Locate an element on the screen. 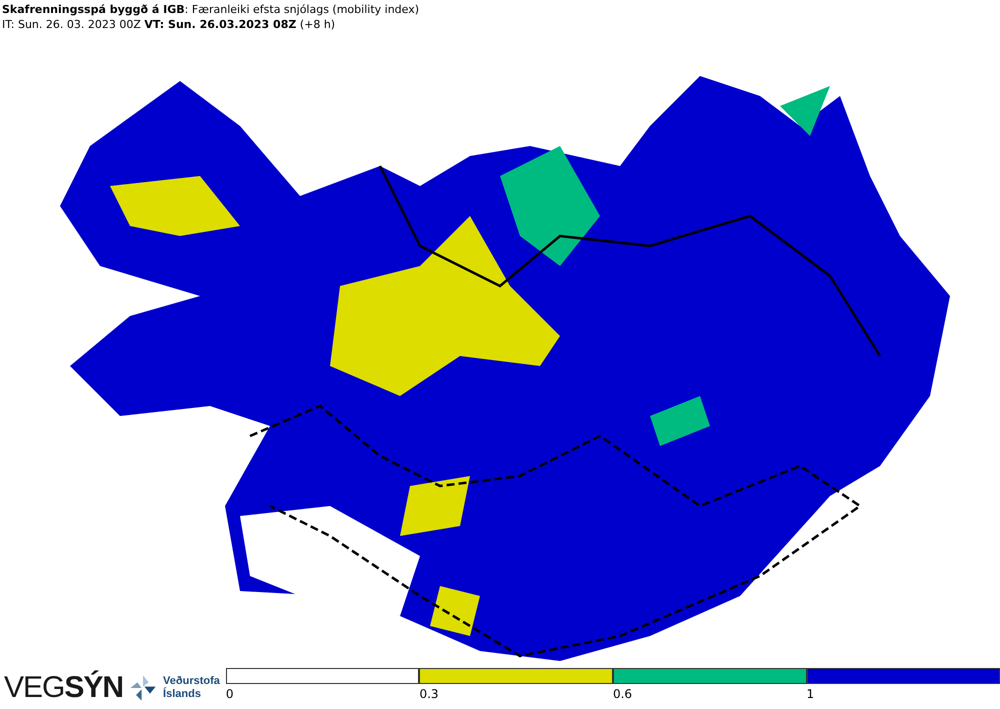  legend-tick-label: 0 is located at coordinates (230, 694).